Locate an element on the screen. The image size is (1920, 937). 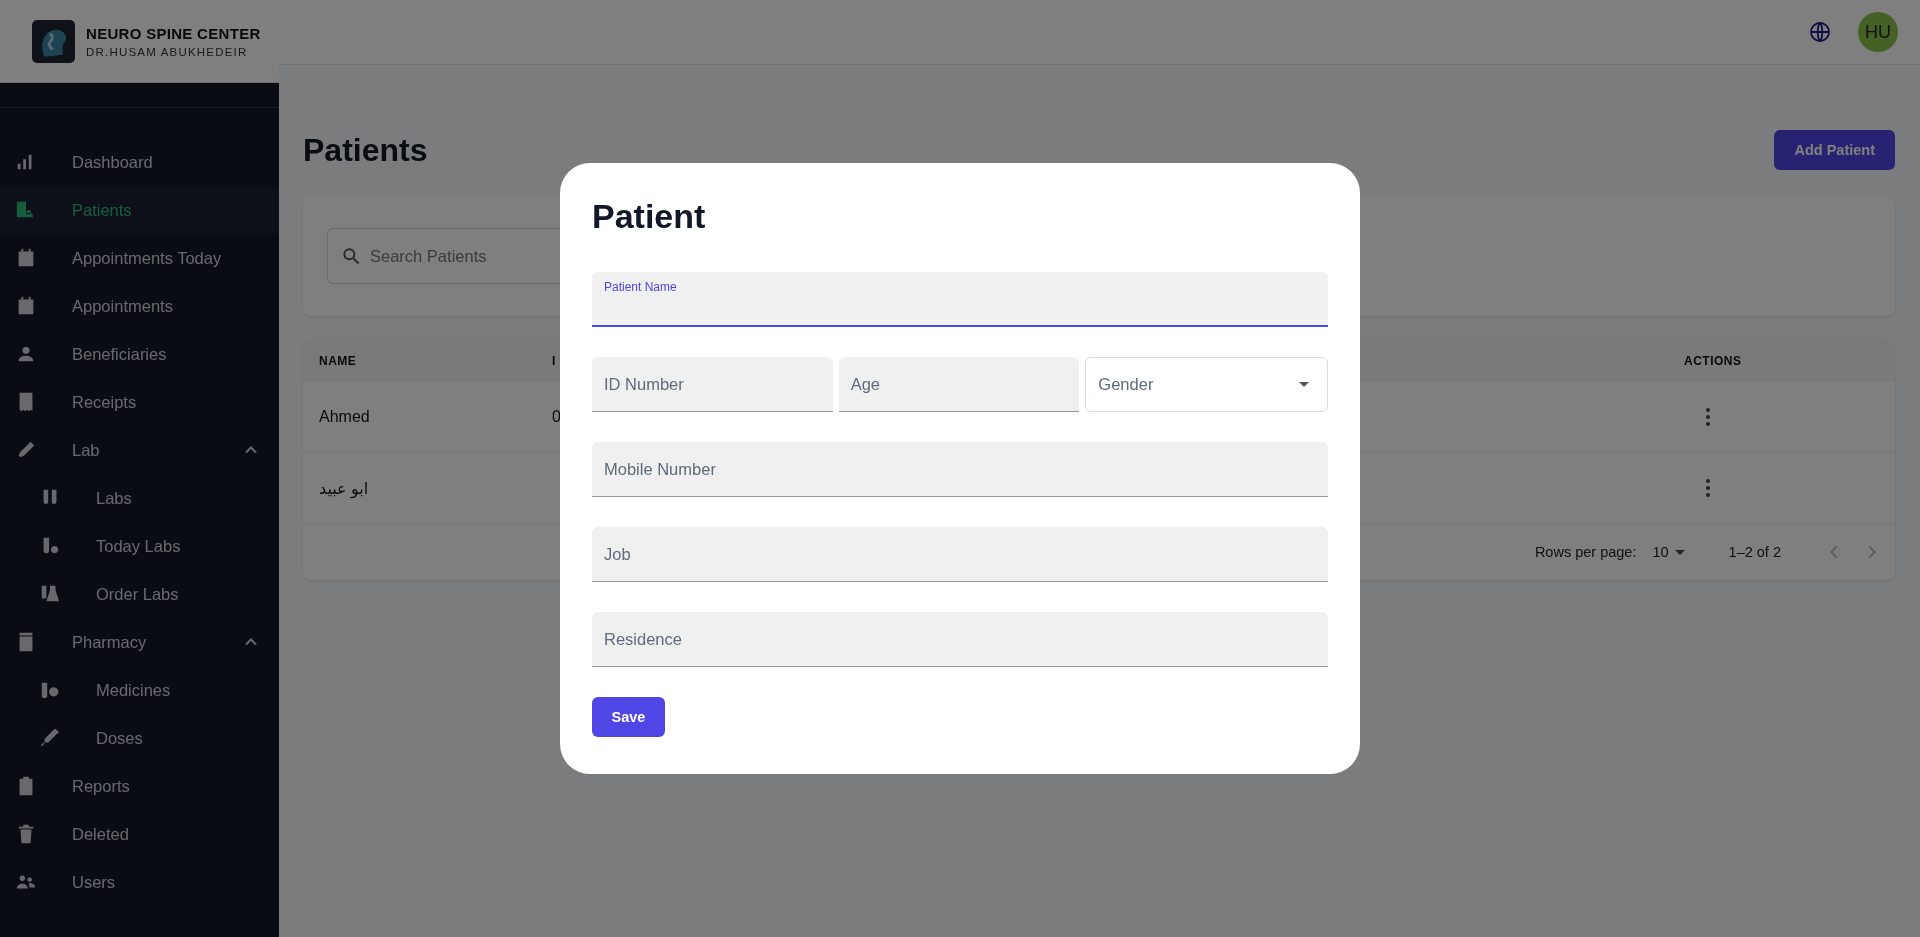
sidebar-subitem: Labs is located at coordinates (139, 498).